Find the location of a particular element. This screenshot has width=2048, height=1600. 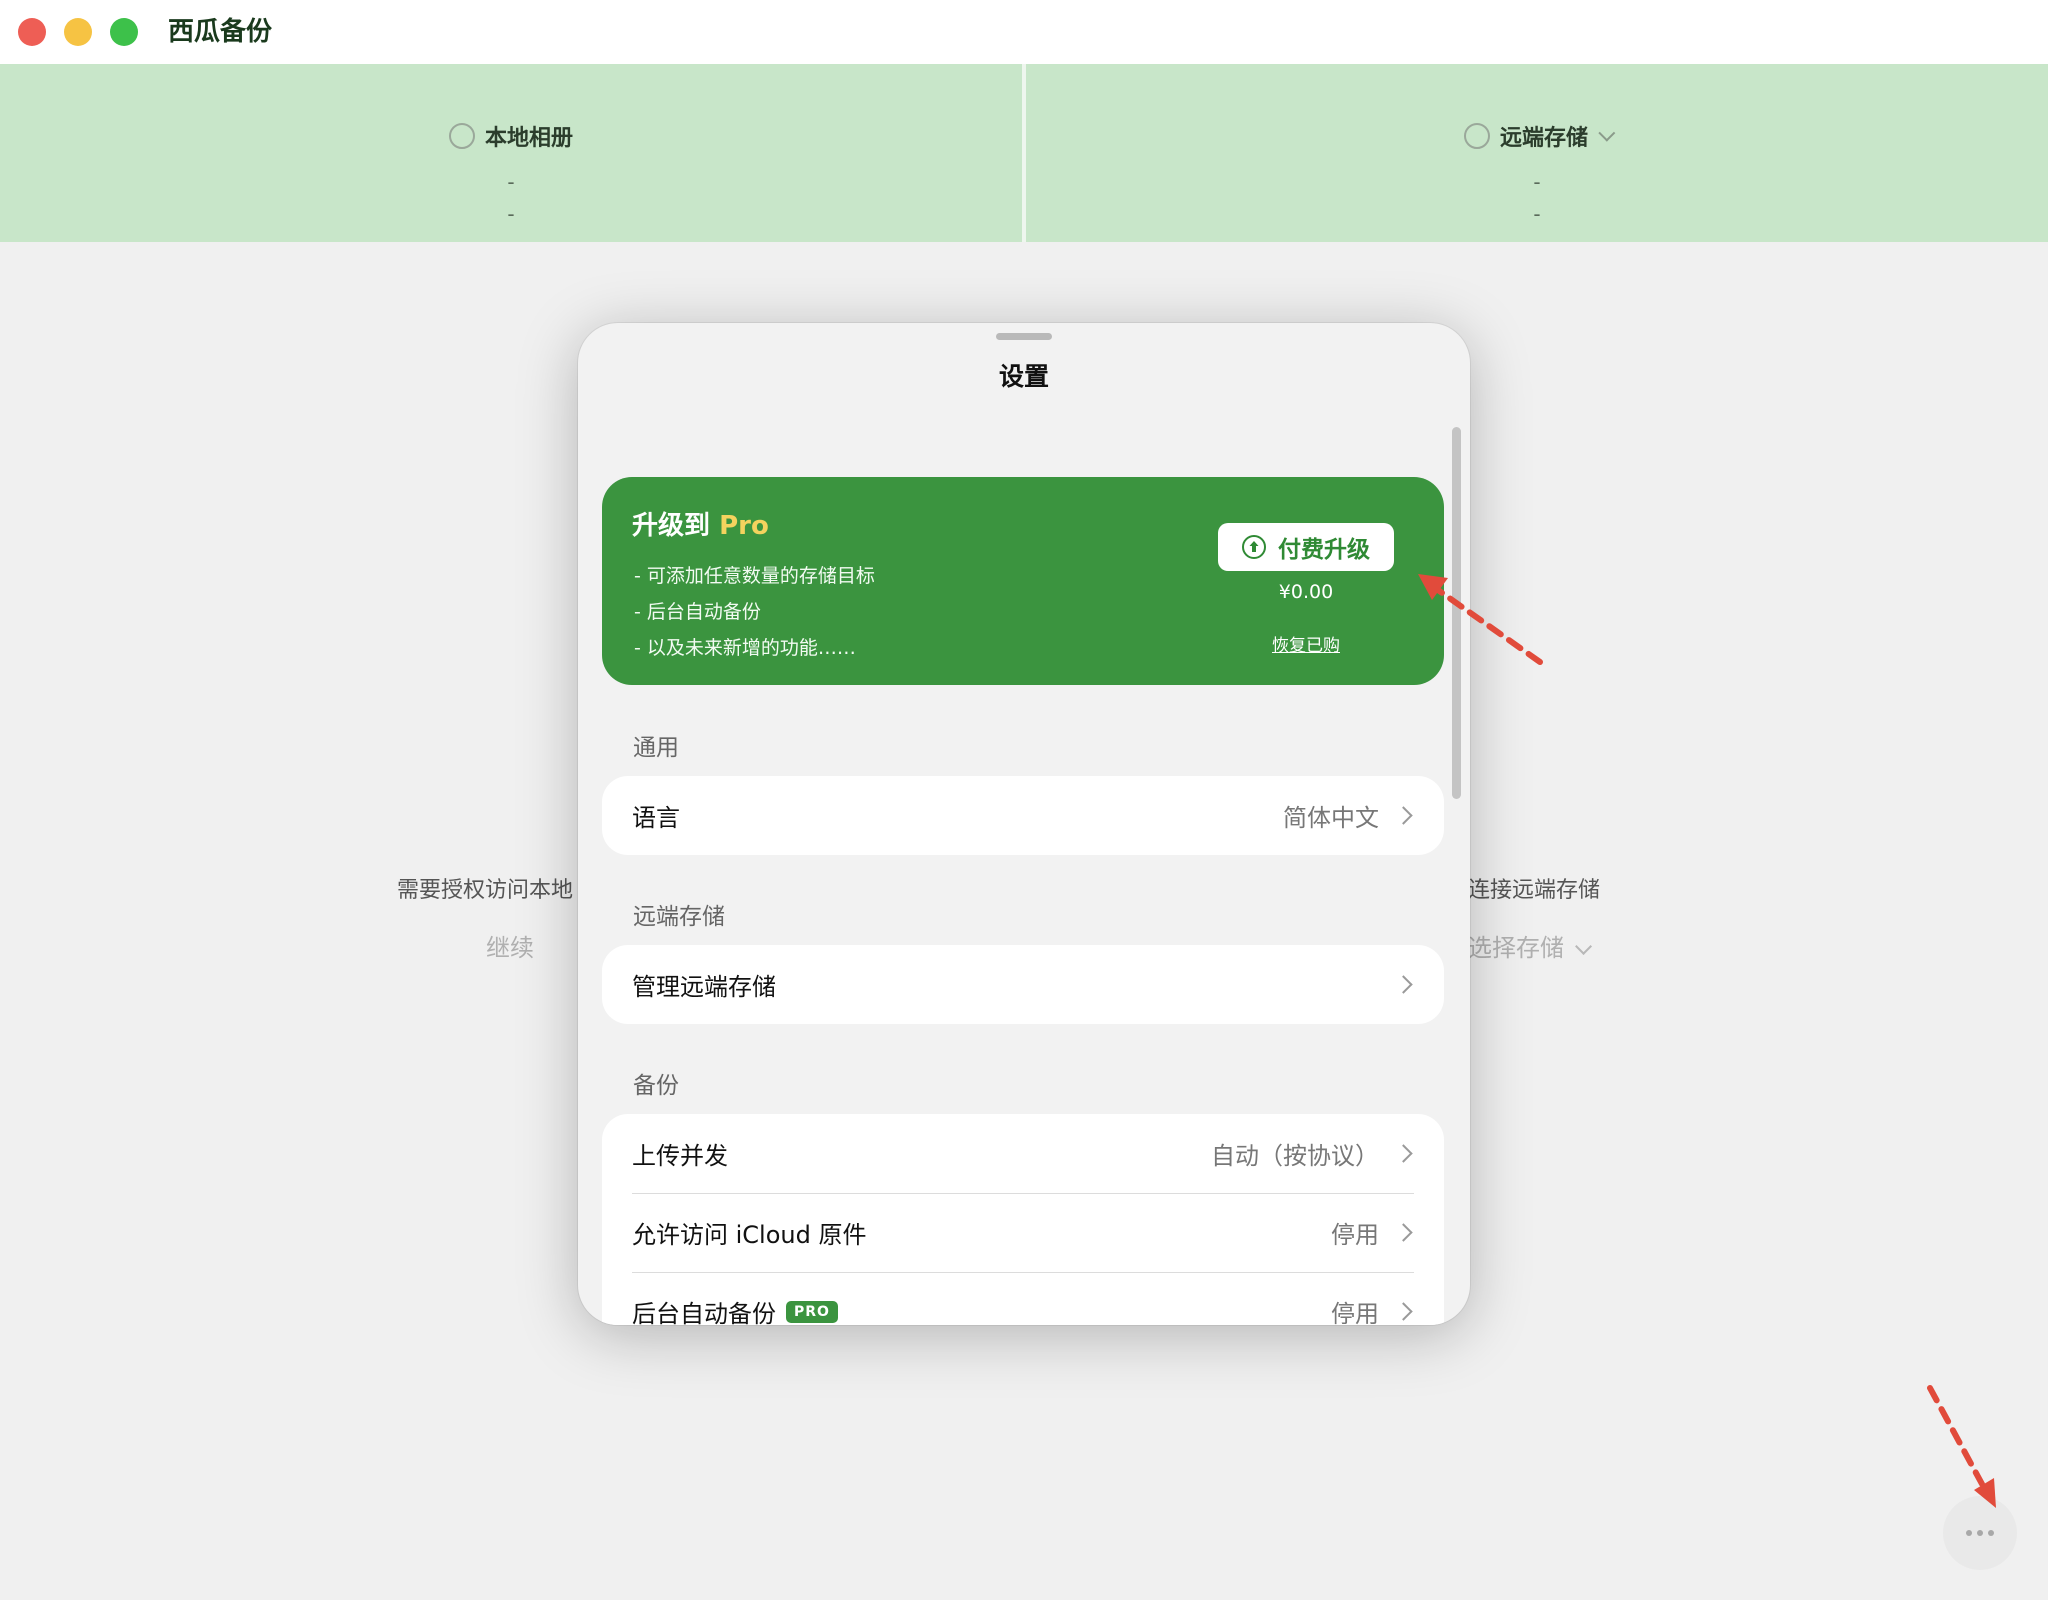

local-album-header: 本地相册 is located at coordinates (511, 136).